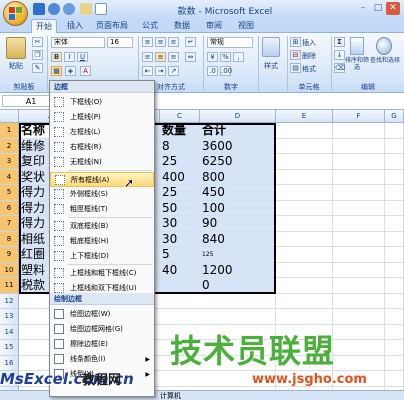 The height and width of the screenshot is (400, 404). I want to click on menu-item-border: 上下框线(D), so click(102, 256).